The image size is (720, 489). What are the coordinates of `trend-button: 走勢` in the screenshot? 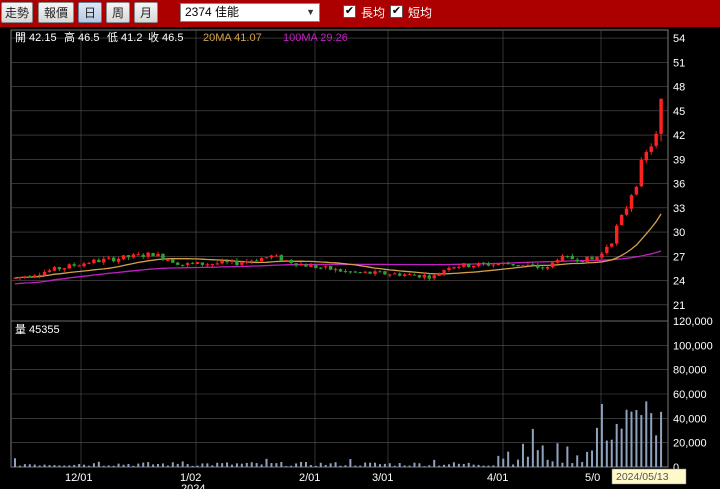 It's located at (17, 12).